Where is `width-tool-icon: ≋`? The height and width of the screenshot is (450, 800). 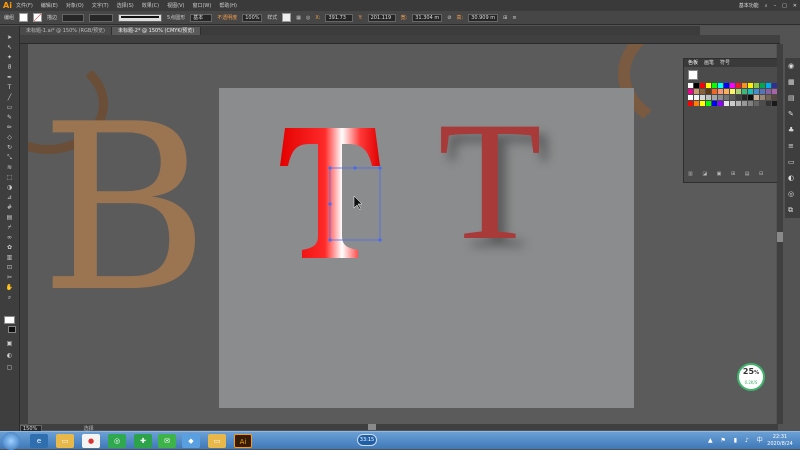 width-tool-icon: ≋ is located at coordinates (9, 168).